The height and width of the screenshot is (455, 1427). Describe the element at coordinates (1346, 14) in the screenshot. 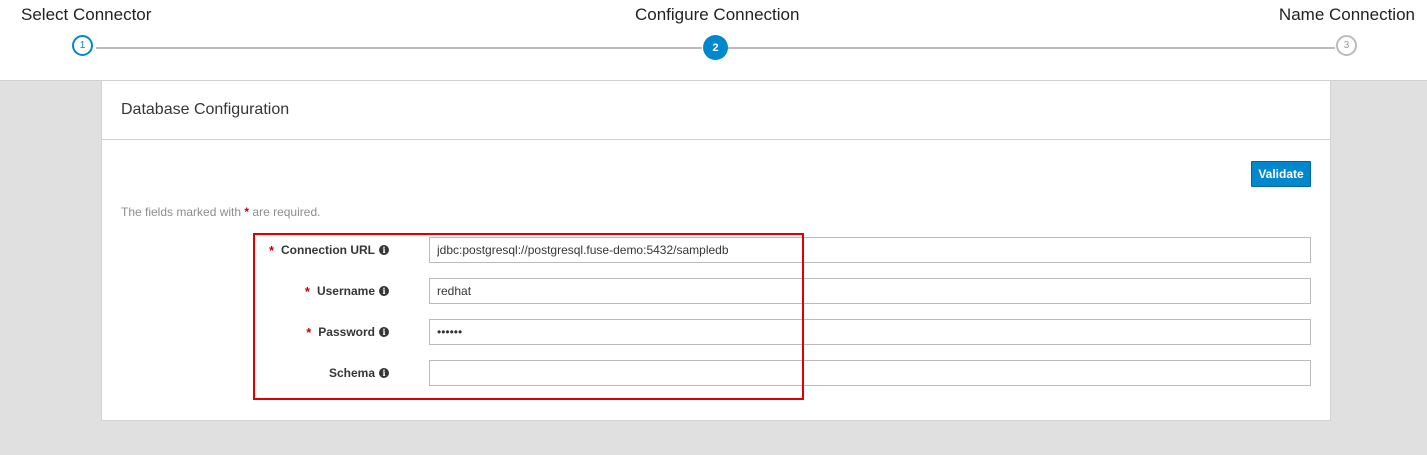

I see `step-3-title: Name Connection` at that location.